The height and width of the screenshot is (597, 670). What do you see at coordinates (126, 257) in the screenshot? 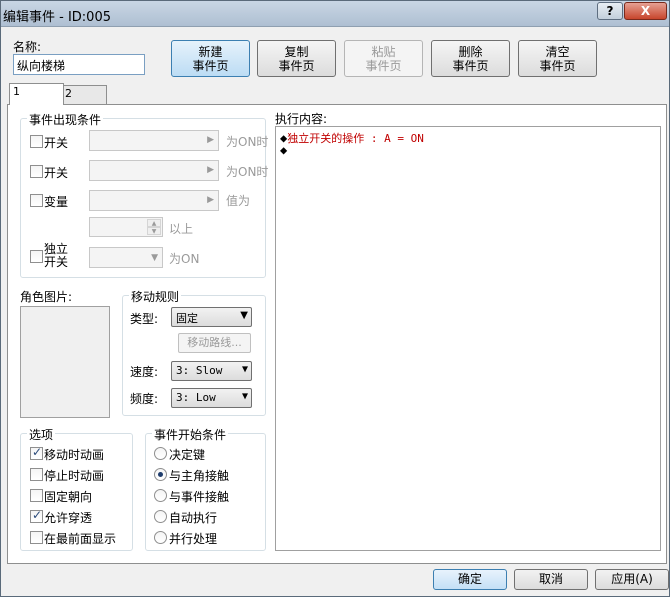
I see `self-switch-select: ▼` at bounding box center [126, 257].